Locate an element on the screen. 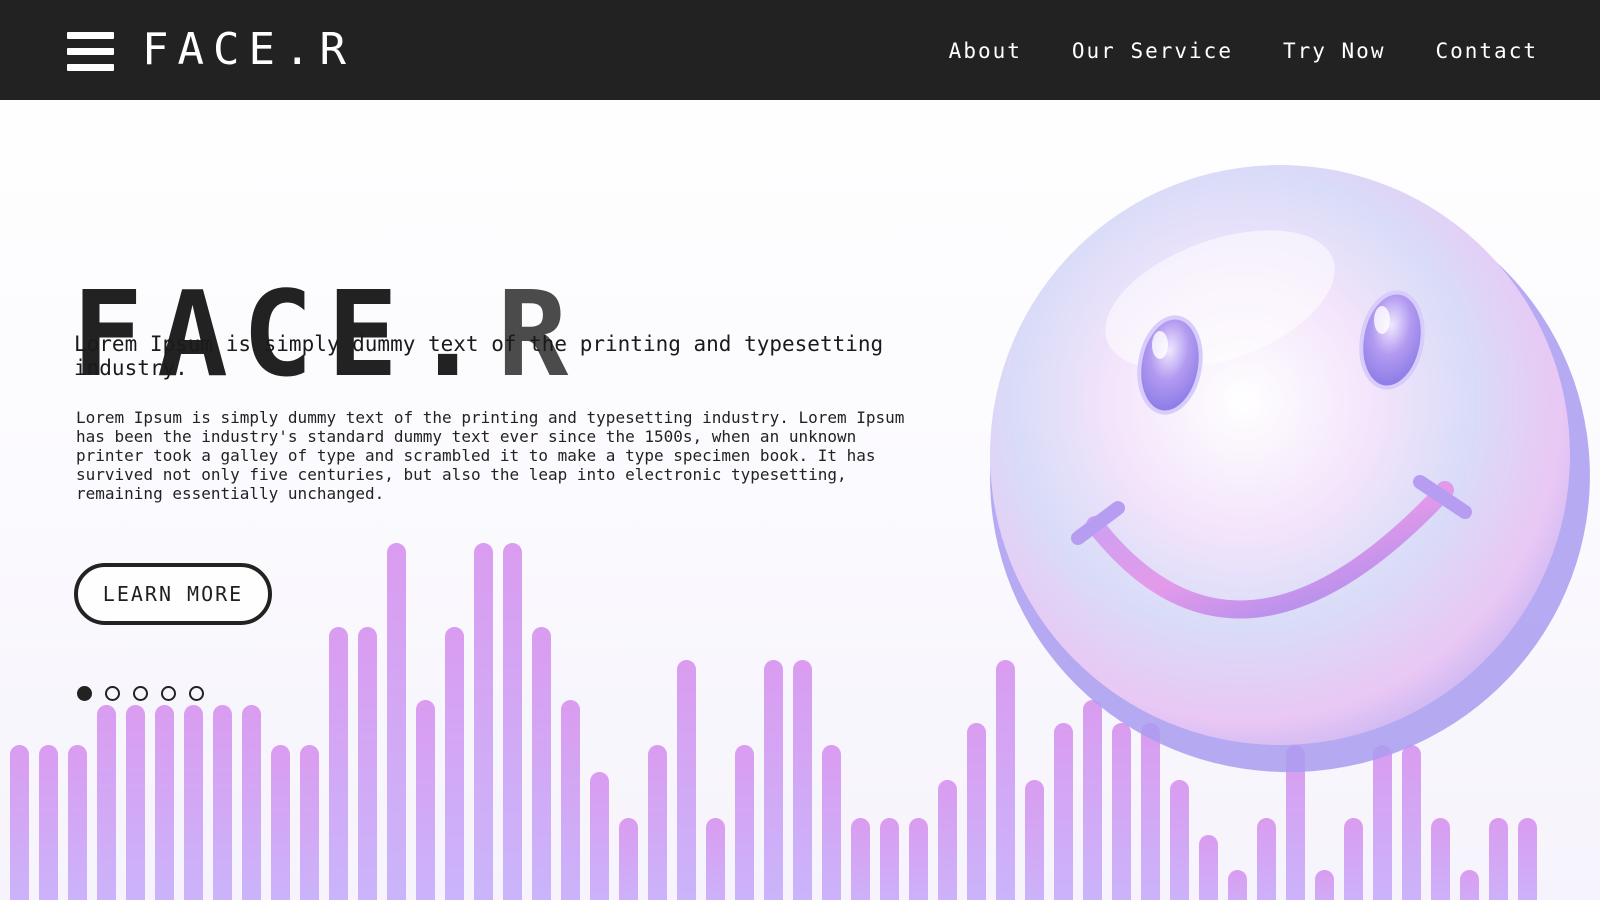 The image size is (1600, 900). learn-more-button: LEARN MORE is located at coordinates (173, 594).